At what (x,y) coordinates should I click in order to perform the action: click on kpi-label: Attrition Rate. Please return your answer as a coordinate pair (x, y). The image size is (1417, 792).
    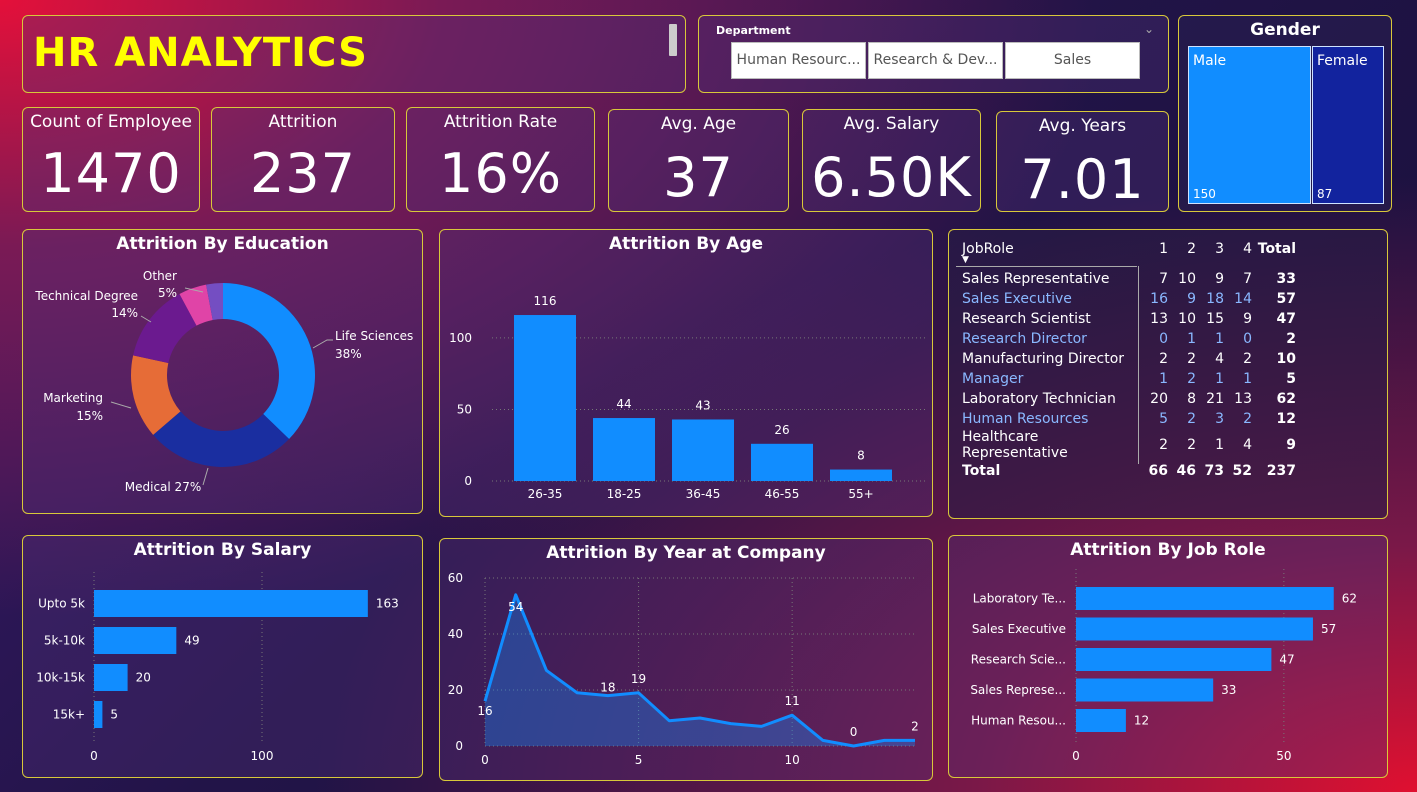
    Looking at the image, I should click on (500, 122).